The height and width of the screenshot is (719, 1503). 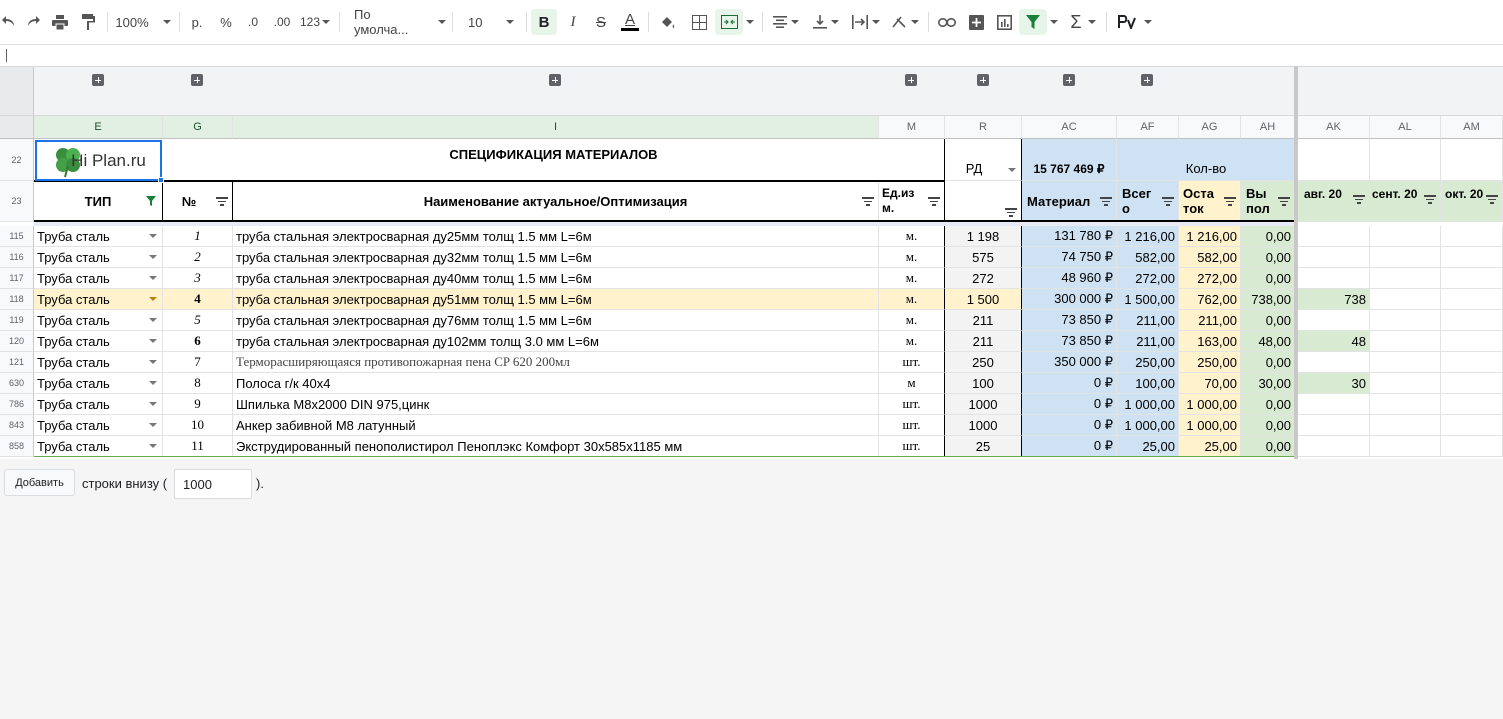 What do you see at coordinates (1268, 201) in the screenshot?
I see `done-header-cell: Вы пол` at bounding box center [1268, 201].